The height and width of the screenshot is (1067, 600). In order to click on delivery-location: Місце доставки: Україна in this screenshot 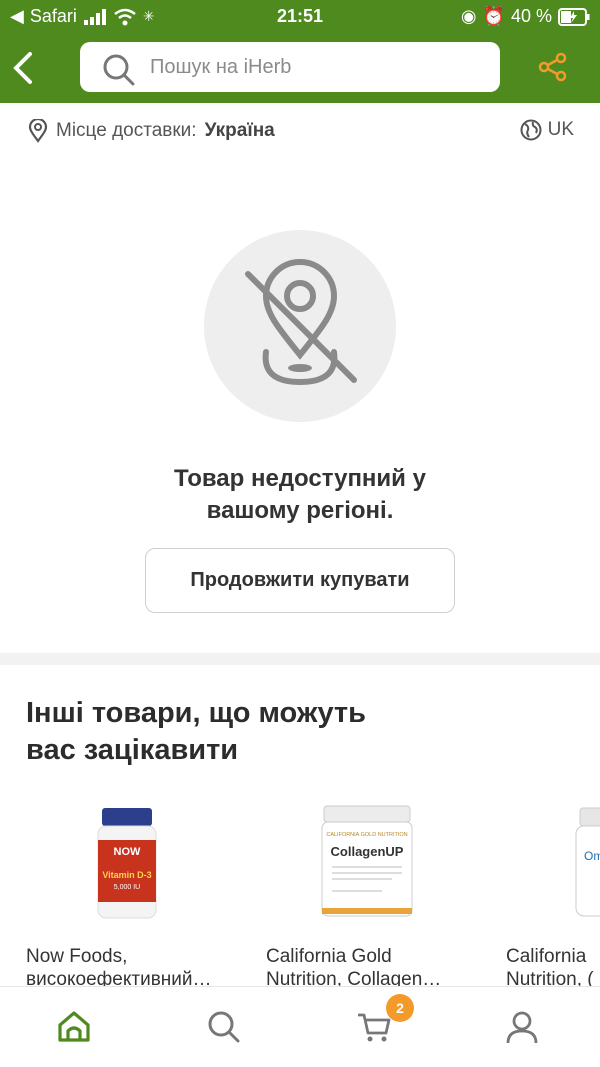, I will do `click(151, 131)`.